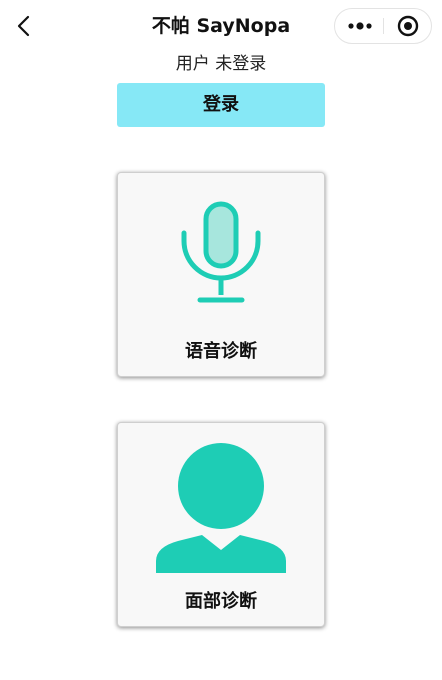  I want to click on target-circle-icon, so click(408, 26).